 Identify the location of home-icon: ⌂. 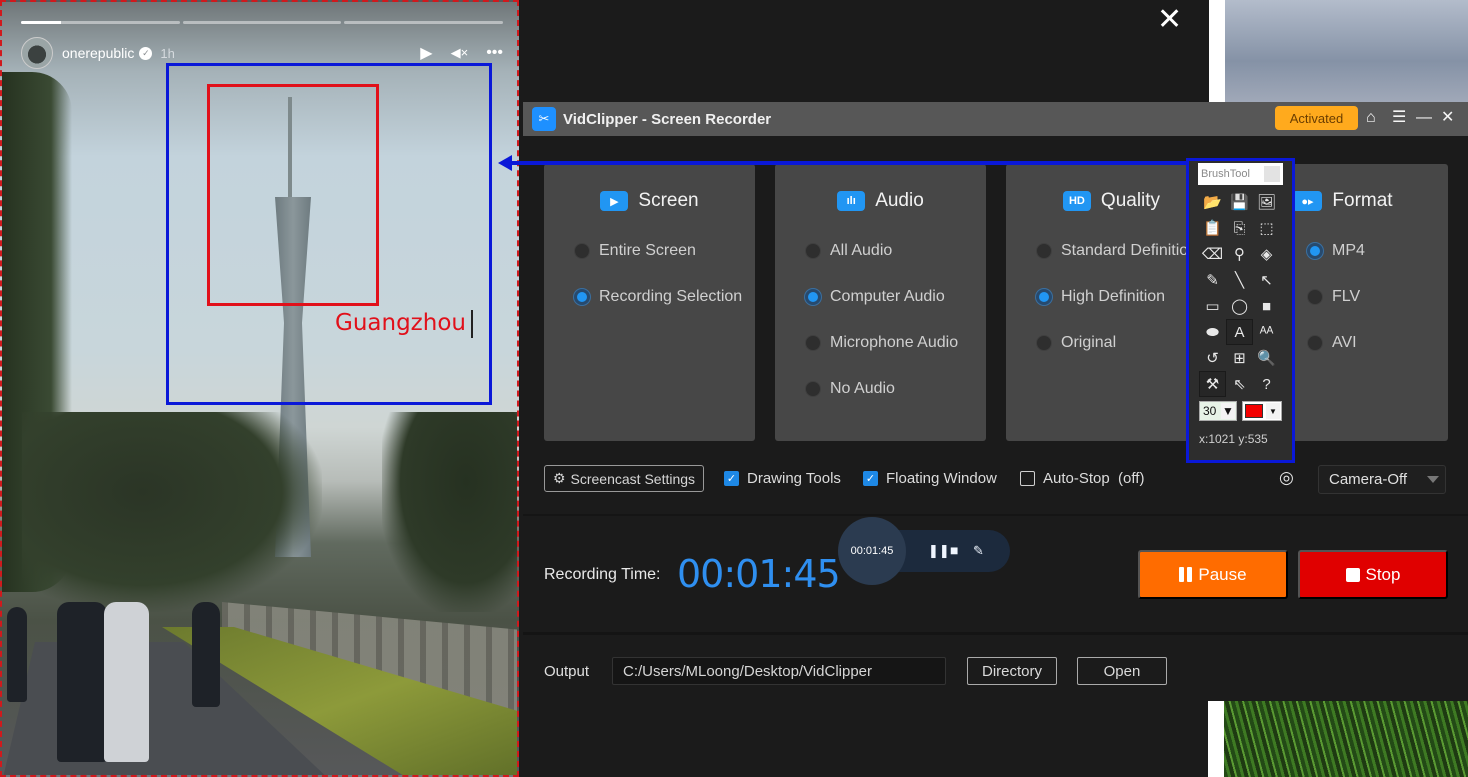
(1371, 118).